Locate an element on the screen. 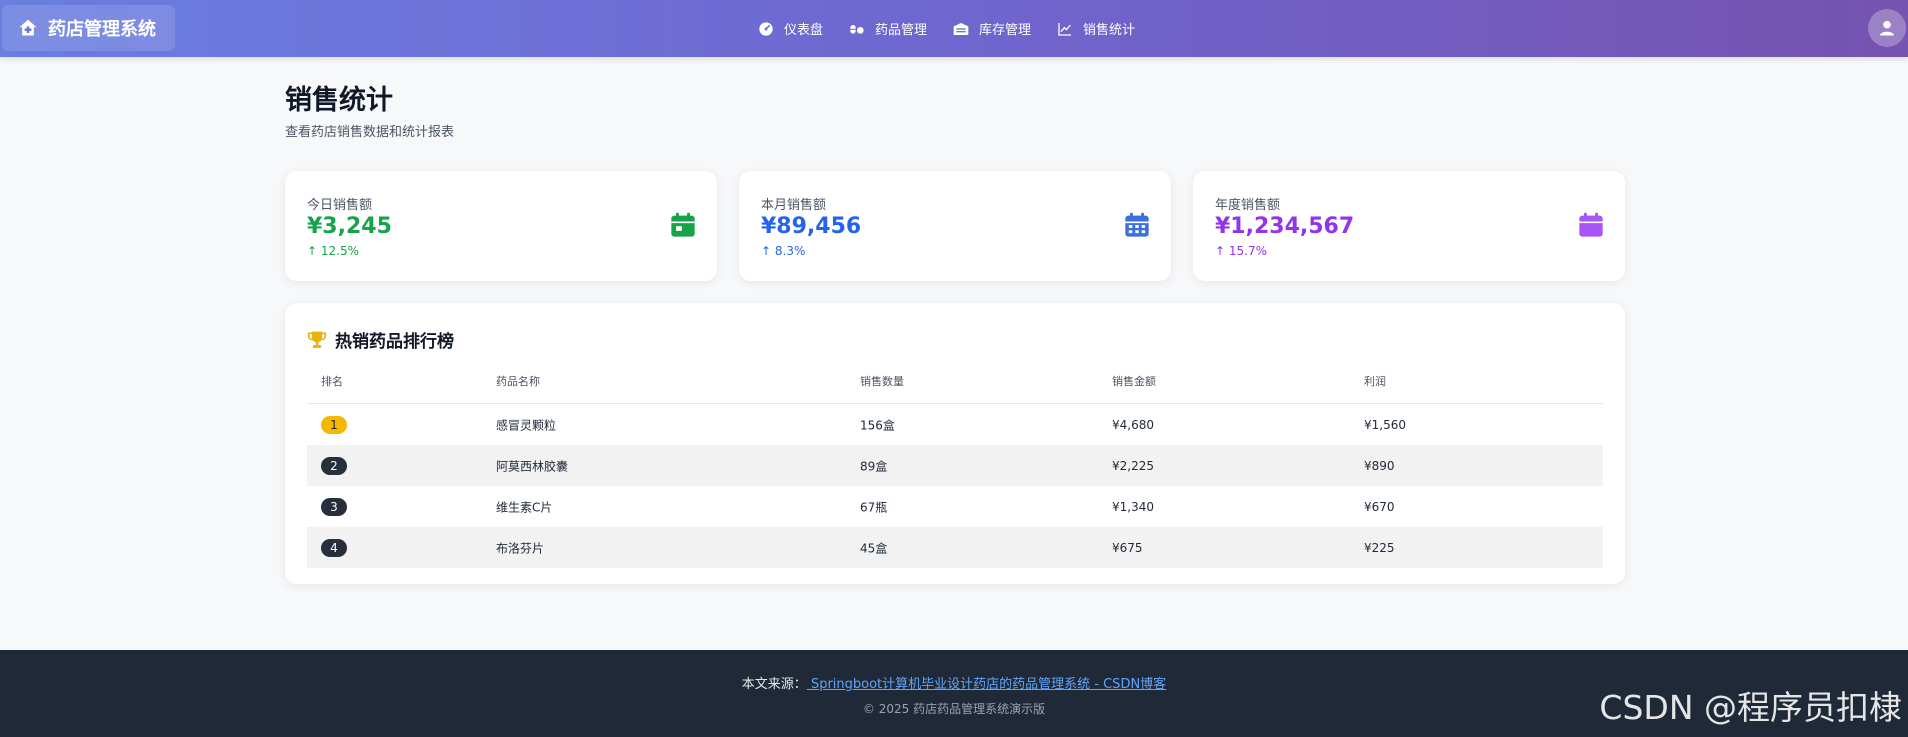  rank-cell: 3 is located at coordinates (334, 506).